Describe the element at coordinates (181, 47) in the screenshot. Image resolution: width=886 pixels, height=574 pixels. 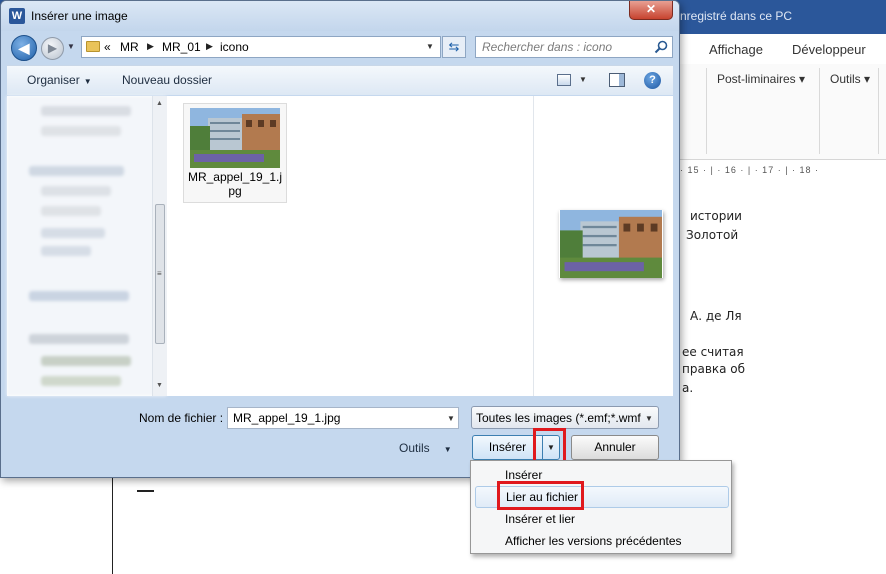
I see `breadcrumb-item-mr01: MR_01` at that location.